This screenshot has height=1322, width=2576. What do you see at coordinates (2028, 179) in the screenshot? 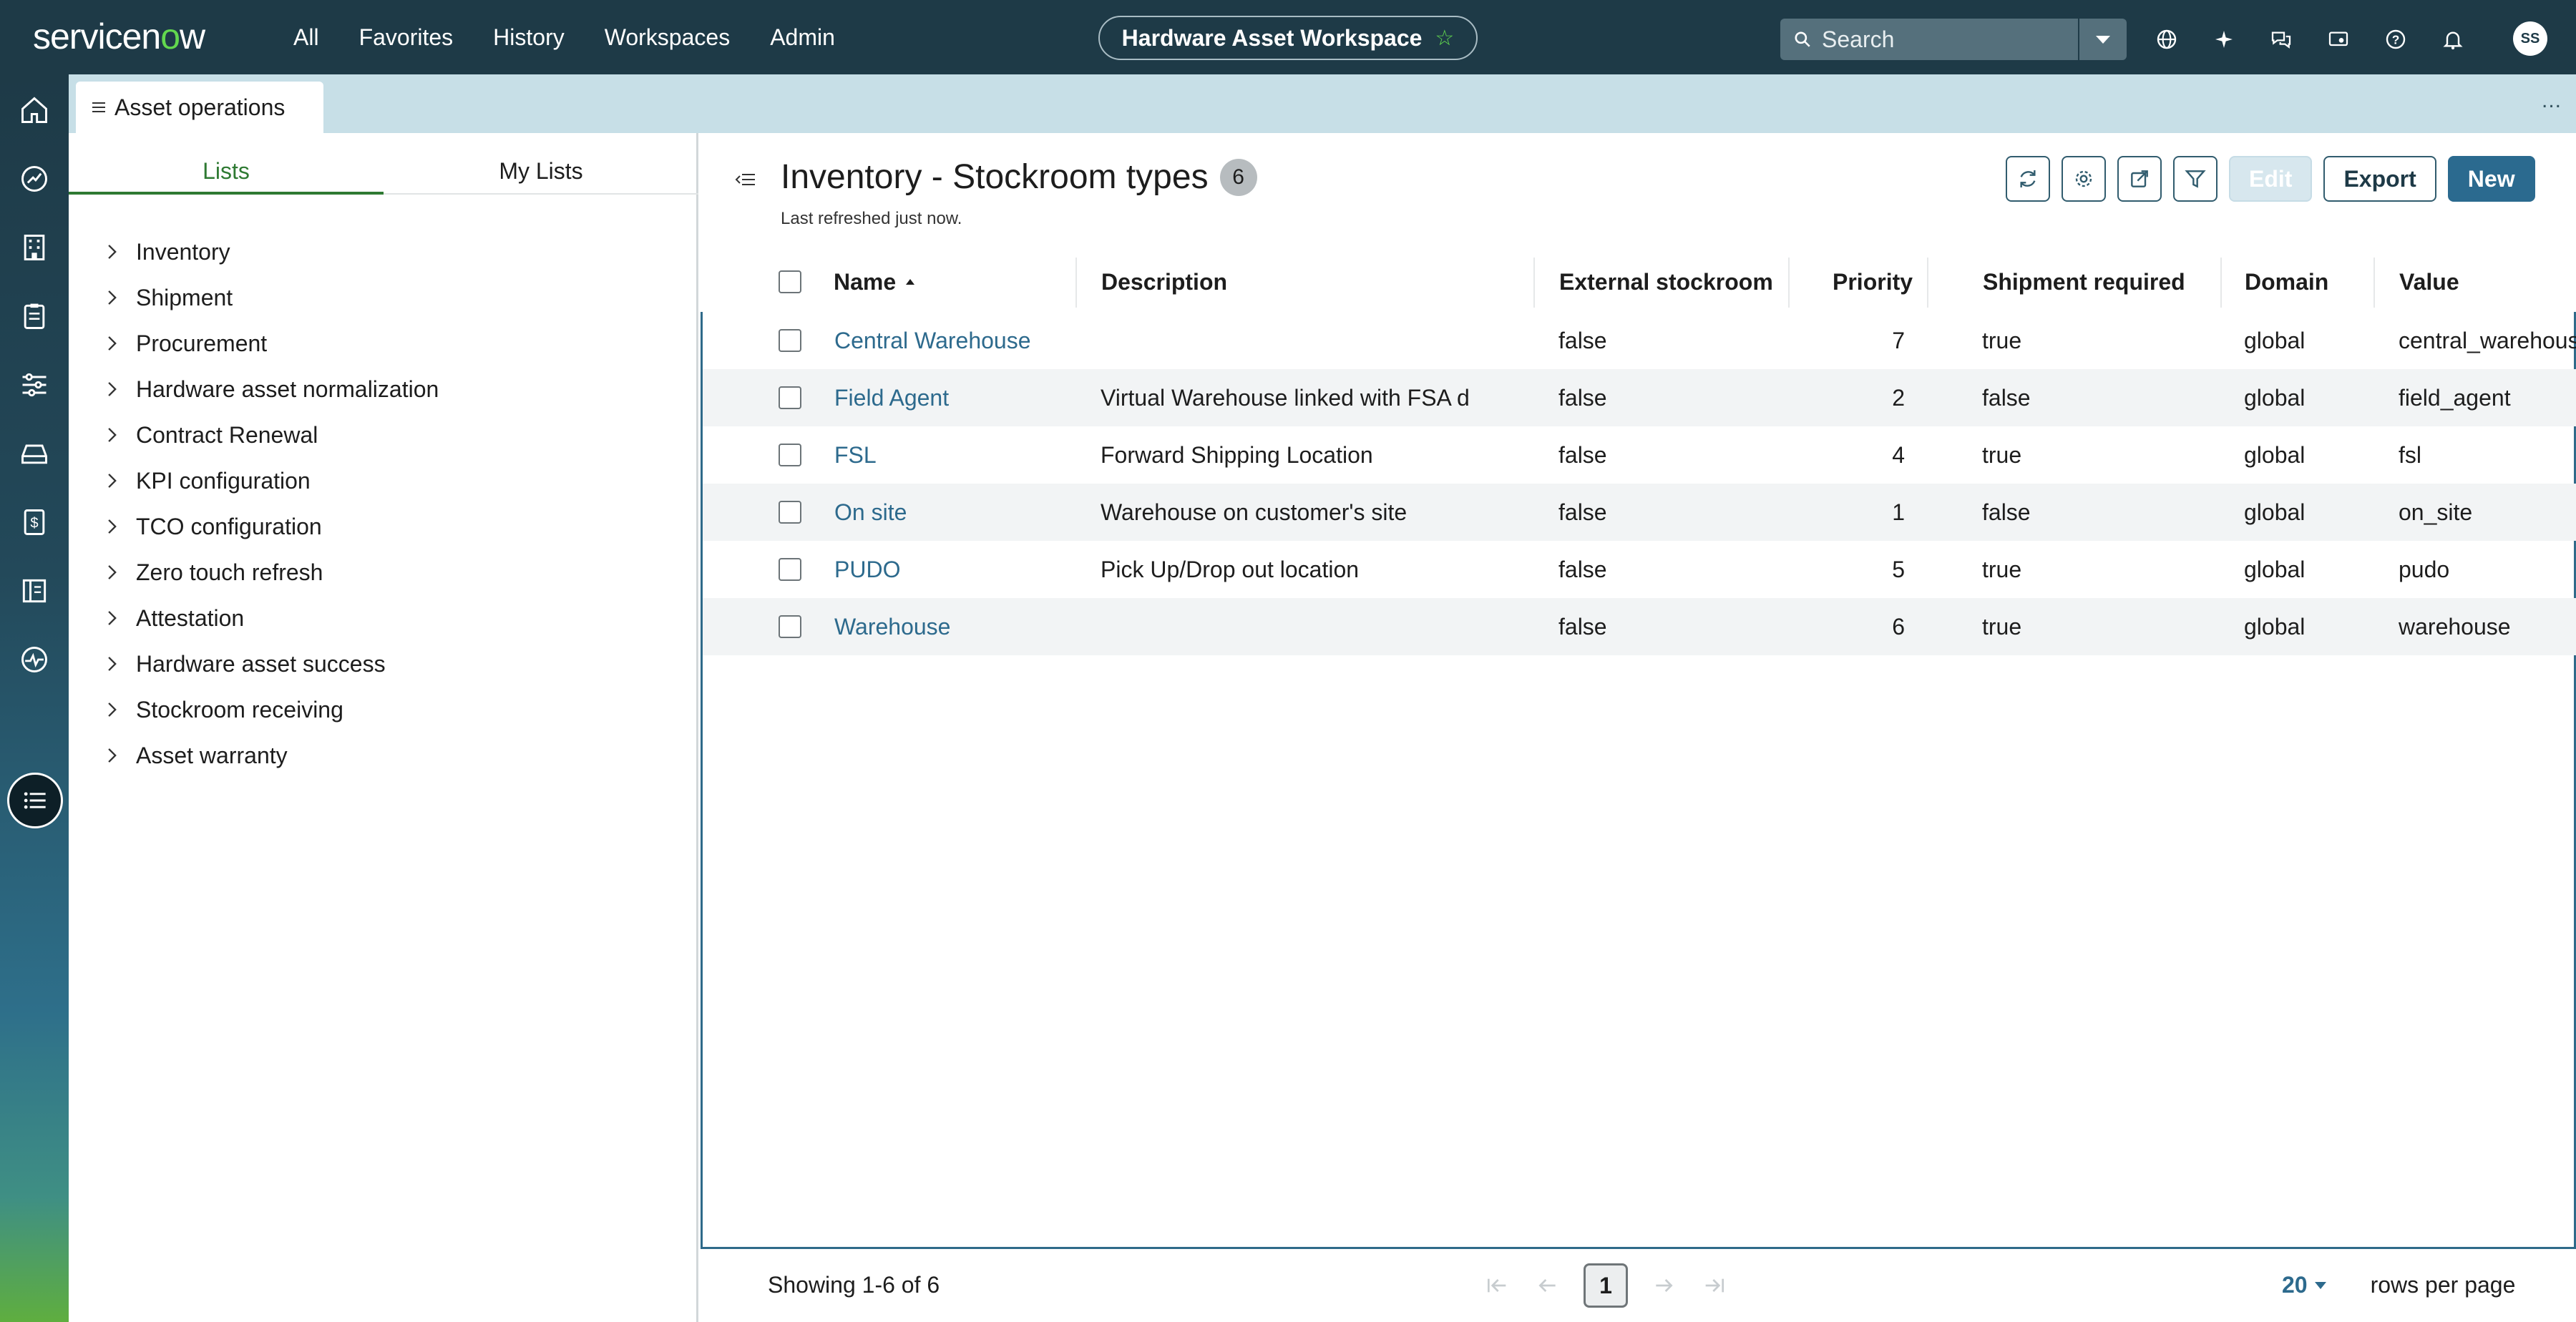
I see `refresh-button` at bounding box center [2028, 179].